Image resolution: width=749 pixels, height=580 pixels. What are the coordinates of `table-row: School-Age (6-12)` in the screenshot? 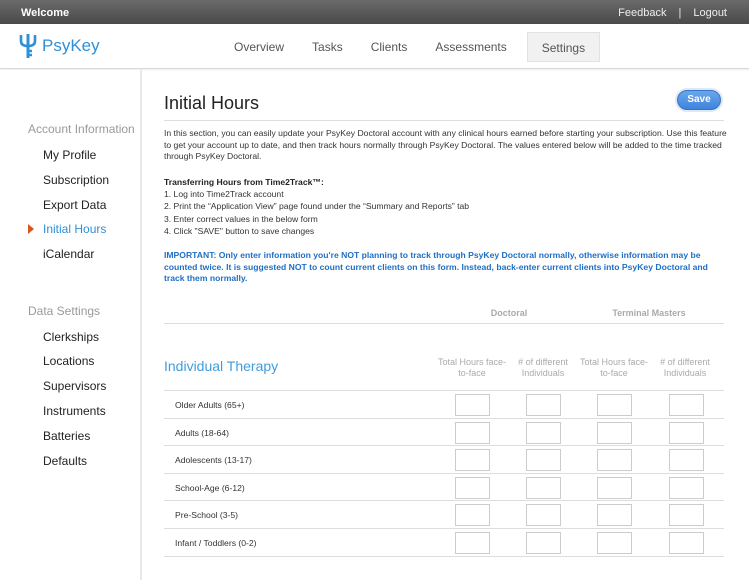 It's located at (444, 486).